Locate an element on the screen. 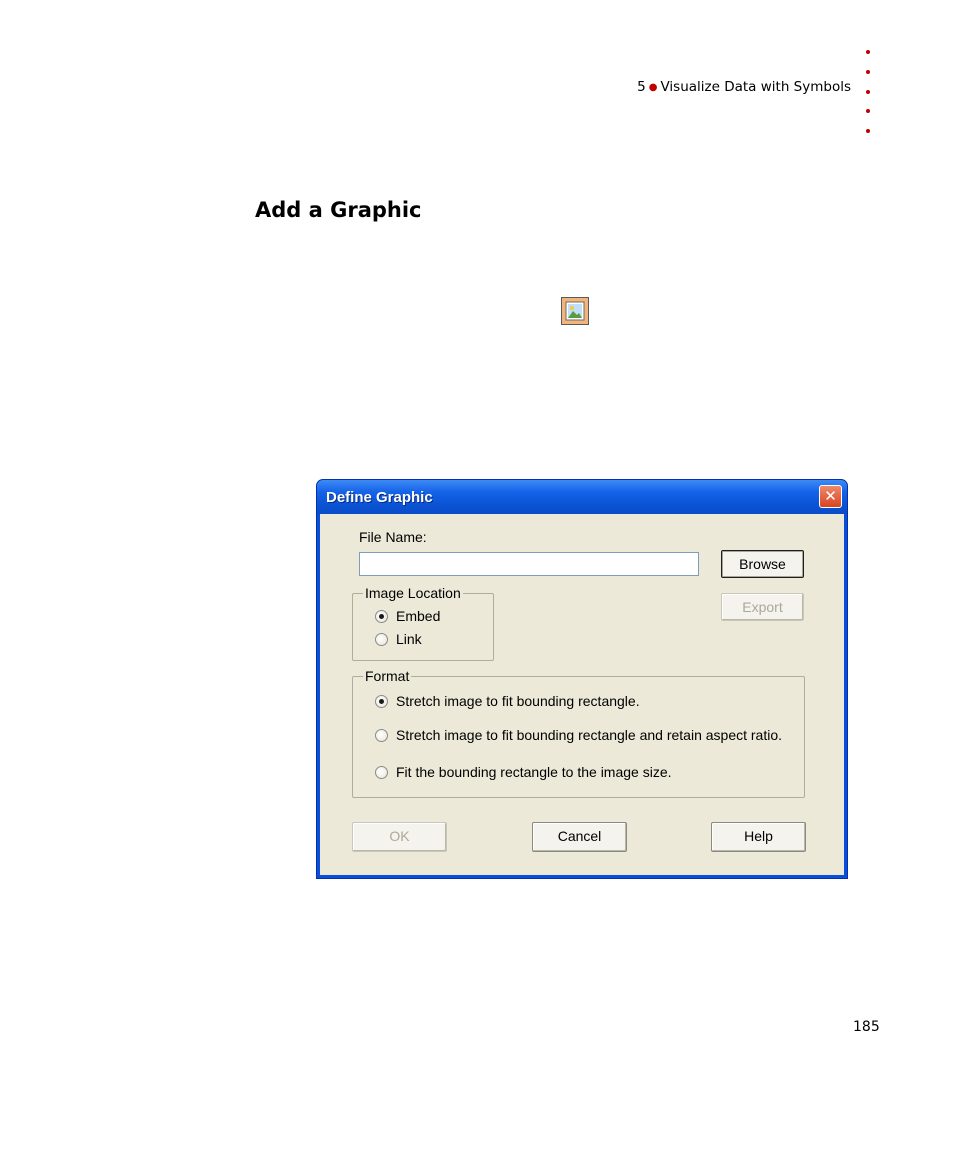 This screenshot has width=954, height=1164. link-radio is located at coordinates (381, 639).